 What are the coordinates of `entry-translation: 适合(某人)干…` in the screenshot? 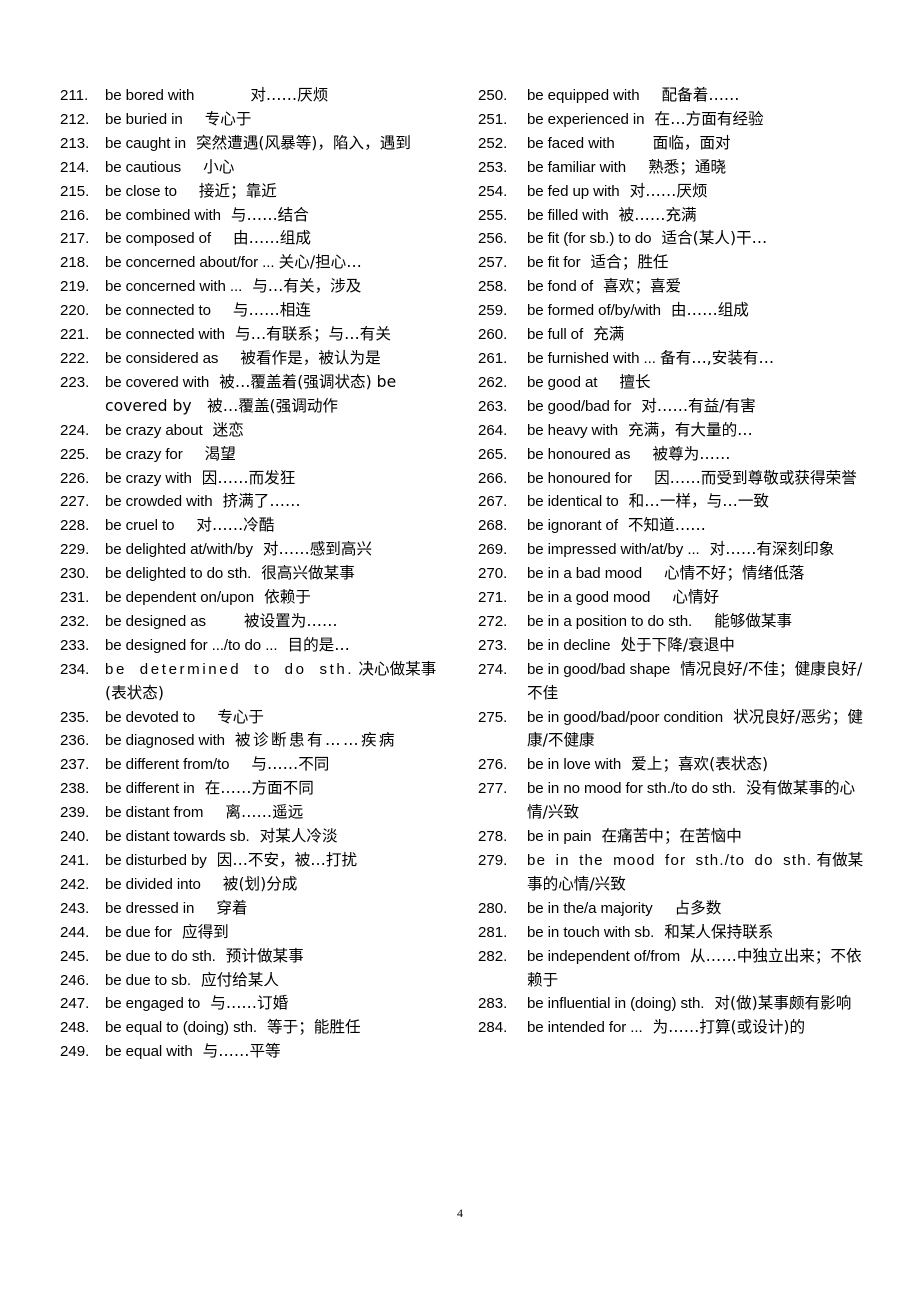 It's located at (714, 238).